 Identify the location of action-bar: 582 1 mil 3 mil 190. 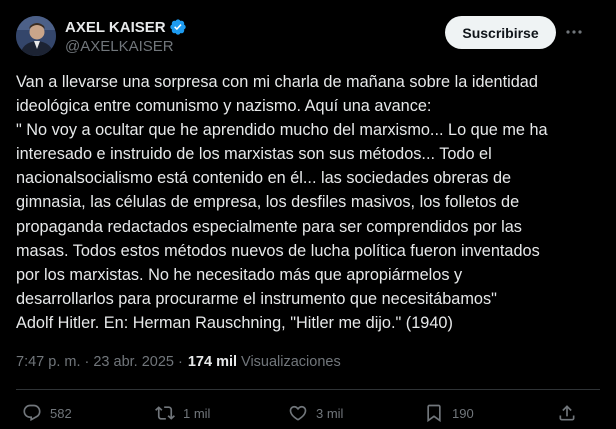
(308, 413).